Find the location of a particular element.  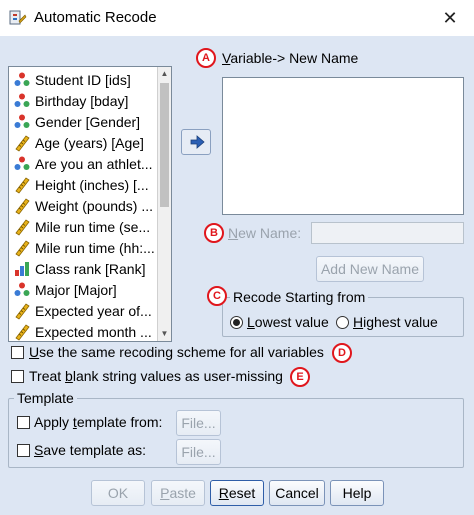

save-template-label: Save template as: is located at coordinates (90, 450).